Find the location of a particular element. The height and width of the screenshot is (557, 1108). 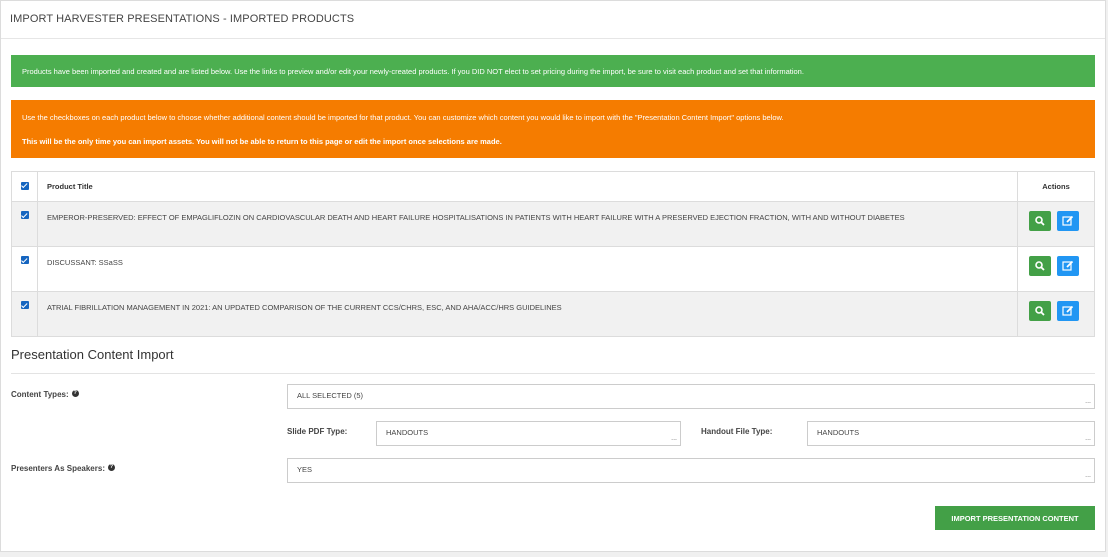

product-title-header: Product Title is located at coordinates (527, 186).